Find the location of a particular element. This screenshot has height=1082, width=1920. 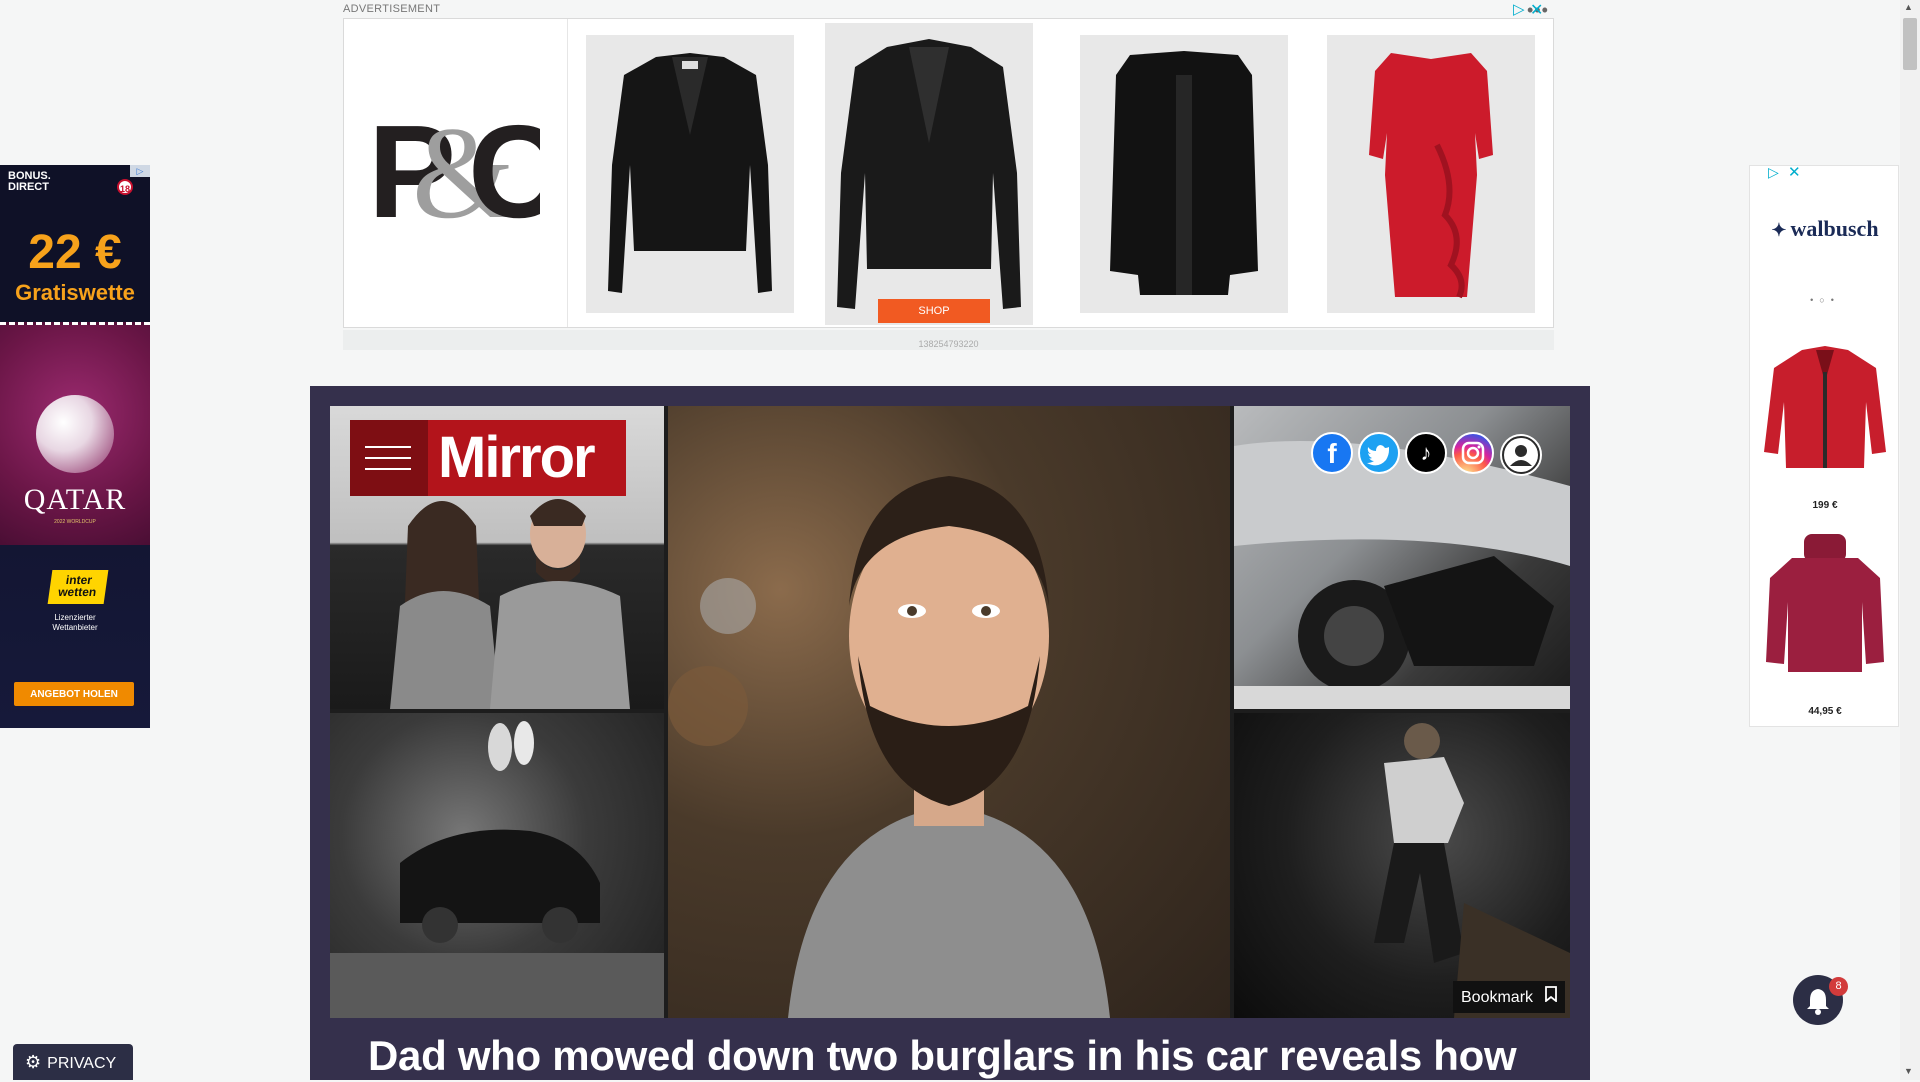

age-18-badge: 18 is located at coordinates (125, 187).